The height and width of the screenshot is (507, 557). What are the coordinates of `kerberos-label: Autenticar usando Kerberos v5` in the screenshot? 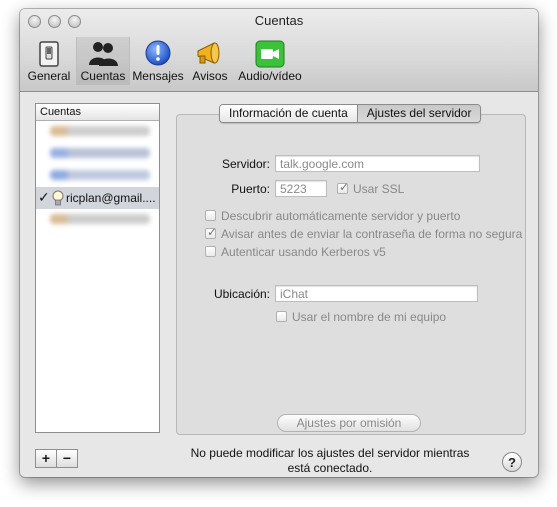 It's located at (303, 252).